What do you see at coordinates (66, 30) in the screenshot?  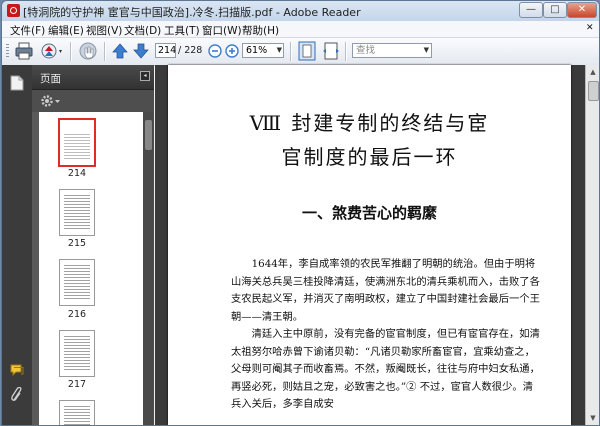 I see `menu-edit: 编辑(E)` at bounding box center [66, 30].